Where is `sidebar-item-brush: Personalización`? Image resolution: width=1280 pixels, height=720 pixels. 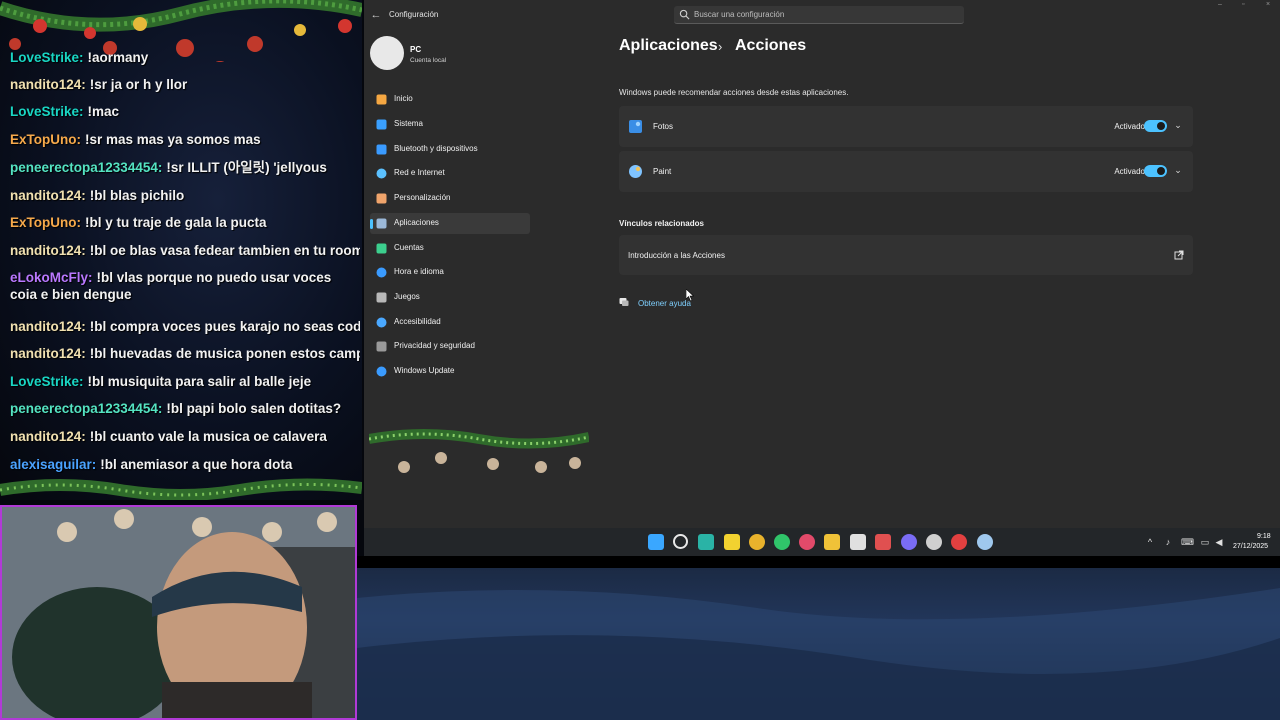
sidebar-item-brush: Personalización is located at coordinates (450, 198).